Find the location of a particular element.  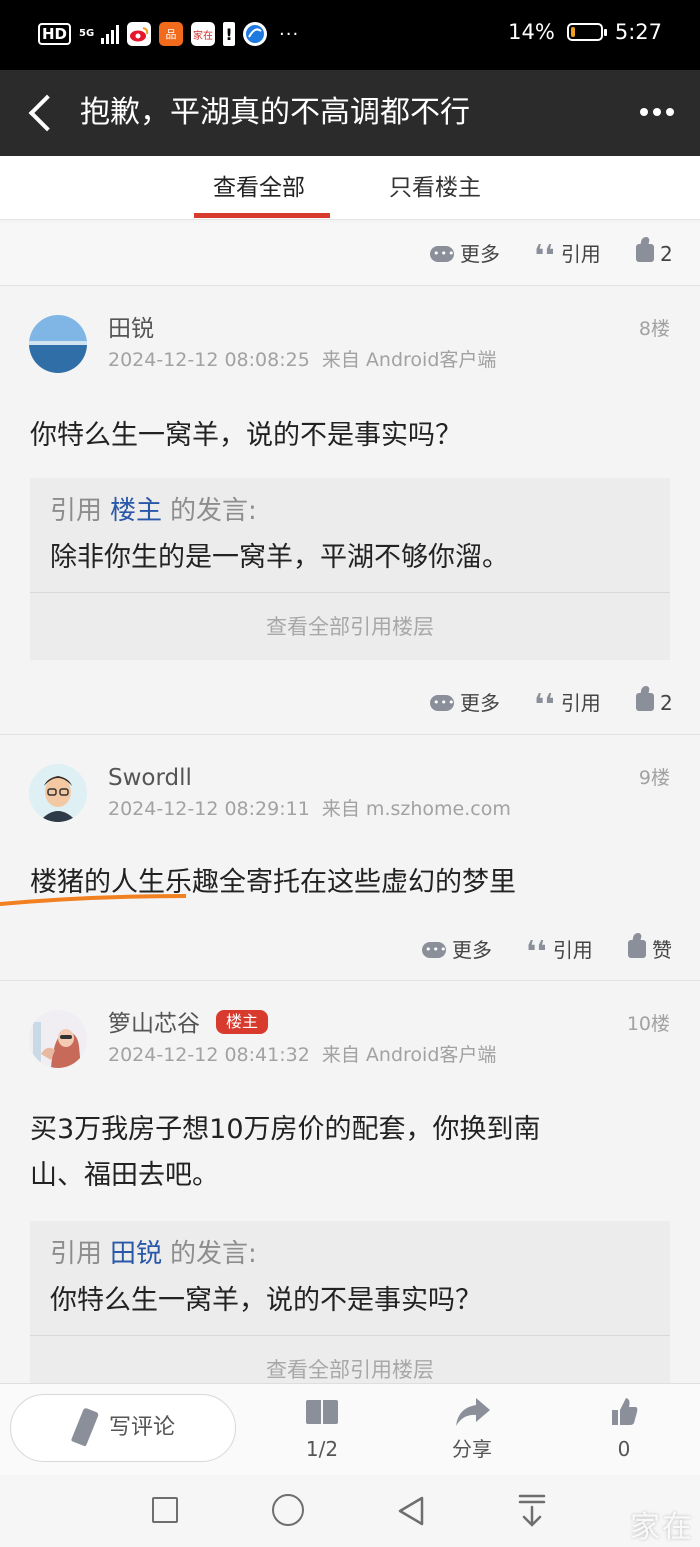

watermark-logo: 家在 is located at coordinates (662, 1527).